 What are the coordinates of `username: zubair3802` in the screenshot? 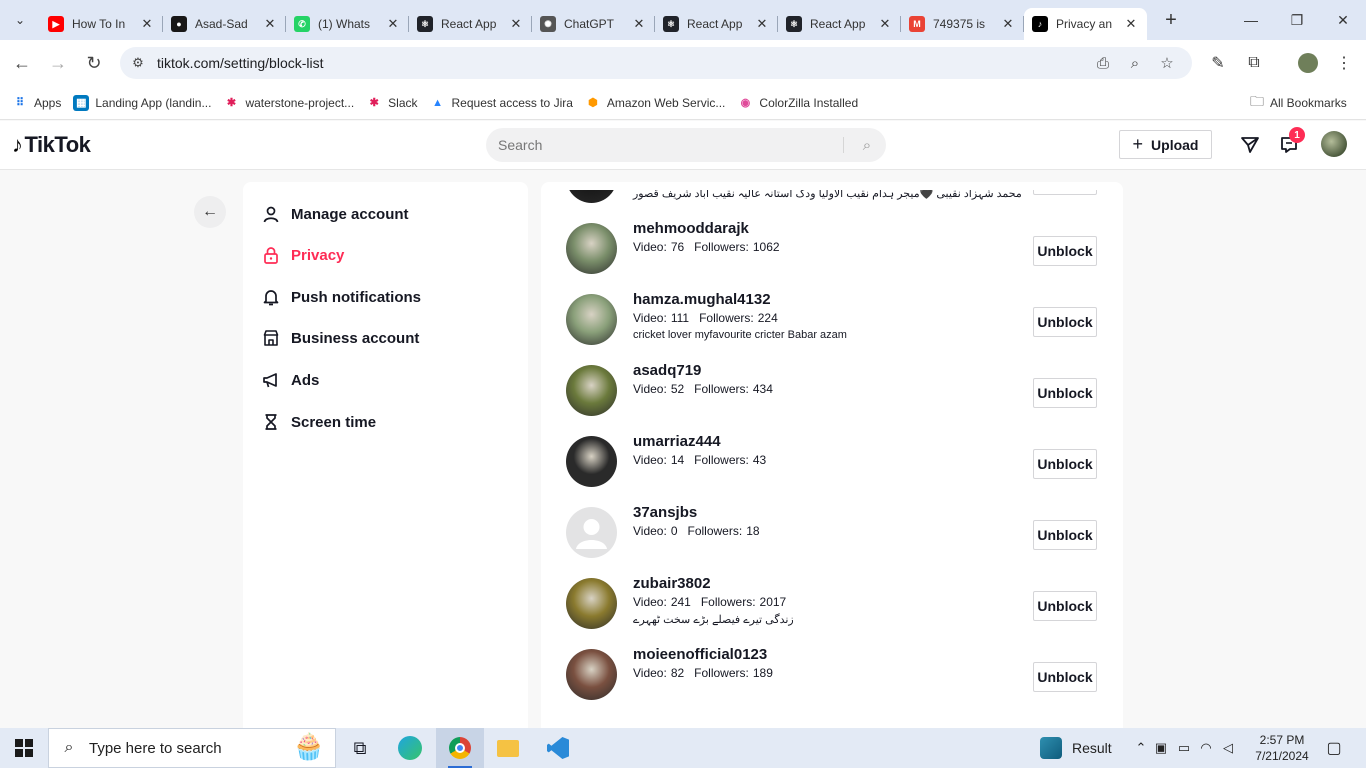 It's located at (672, 583).